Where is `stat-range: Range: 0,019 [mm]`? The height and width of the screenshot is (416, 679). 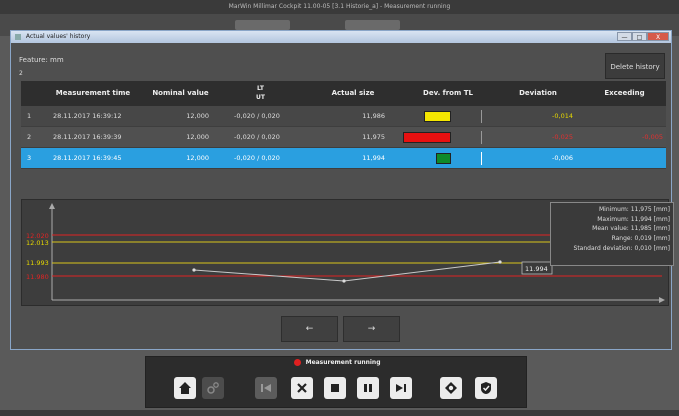 stat-range: Range: 0,019 [mm] is located at coordinates (640, 239).